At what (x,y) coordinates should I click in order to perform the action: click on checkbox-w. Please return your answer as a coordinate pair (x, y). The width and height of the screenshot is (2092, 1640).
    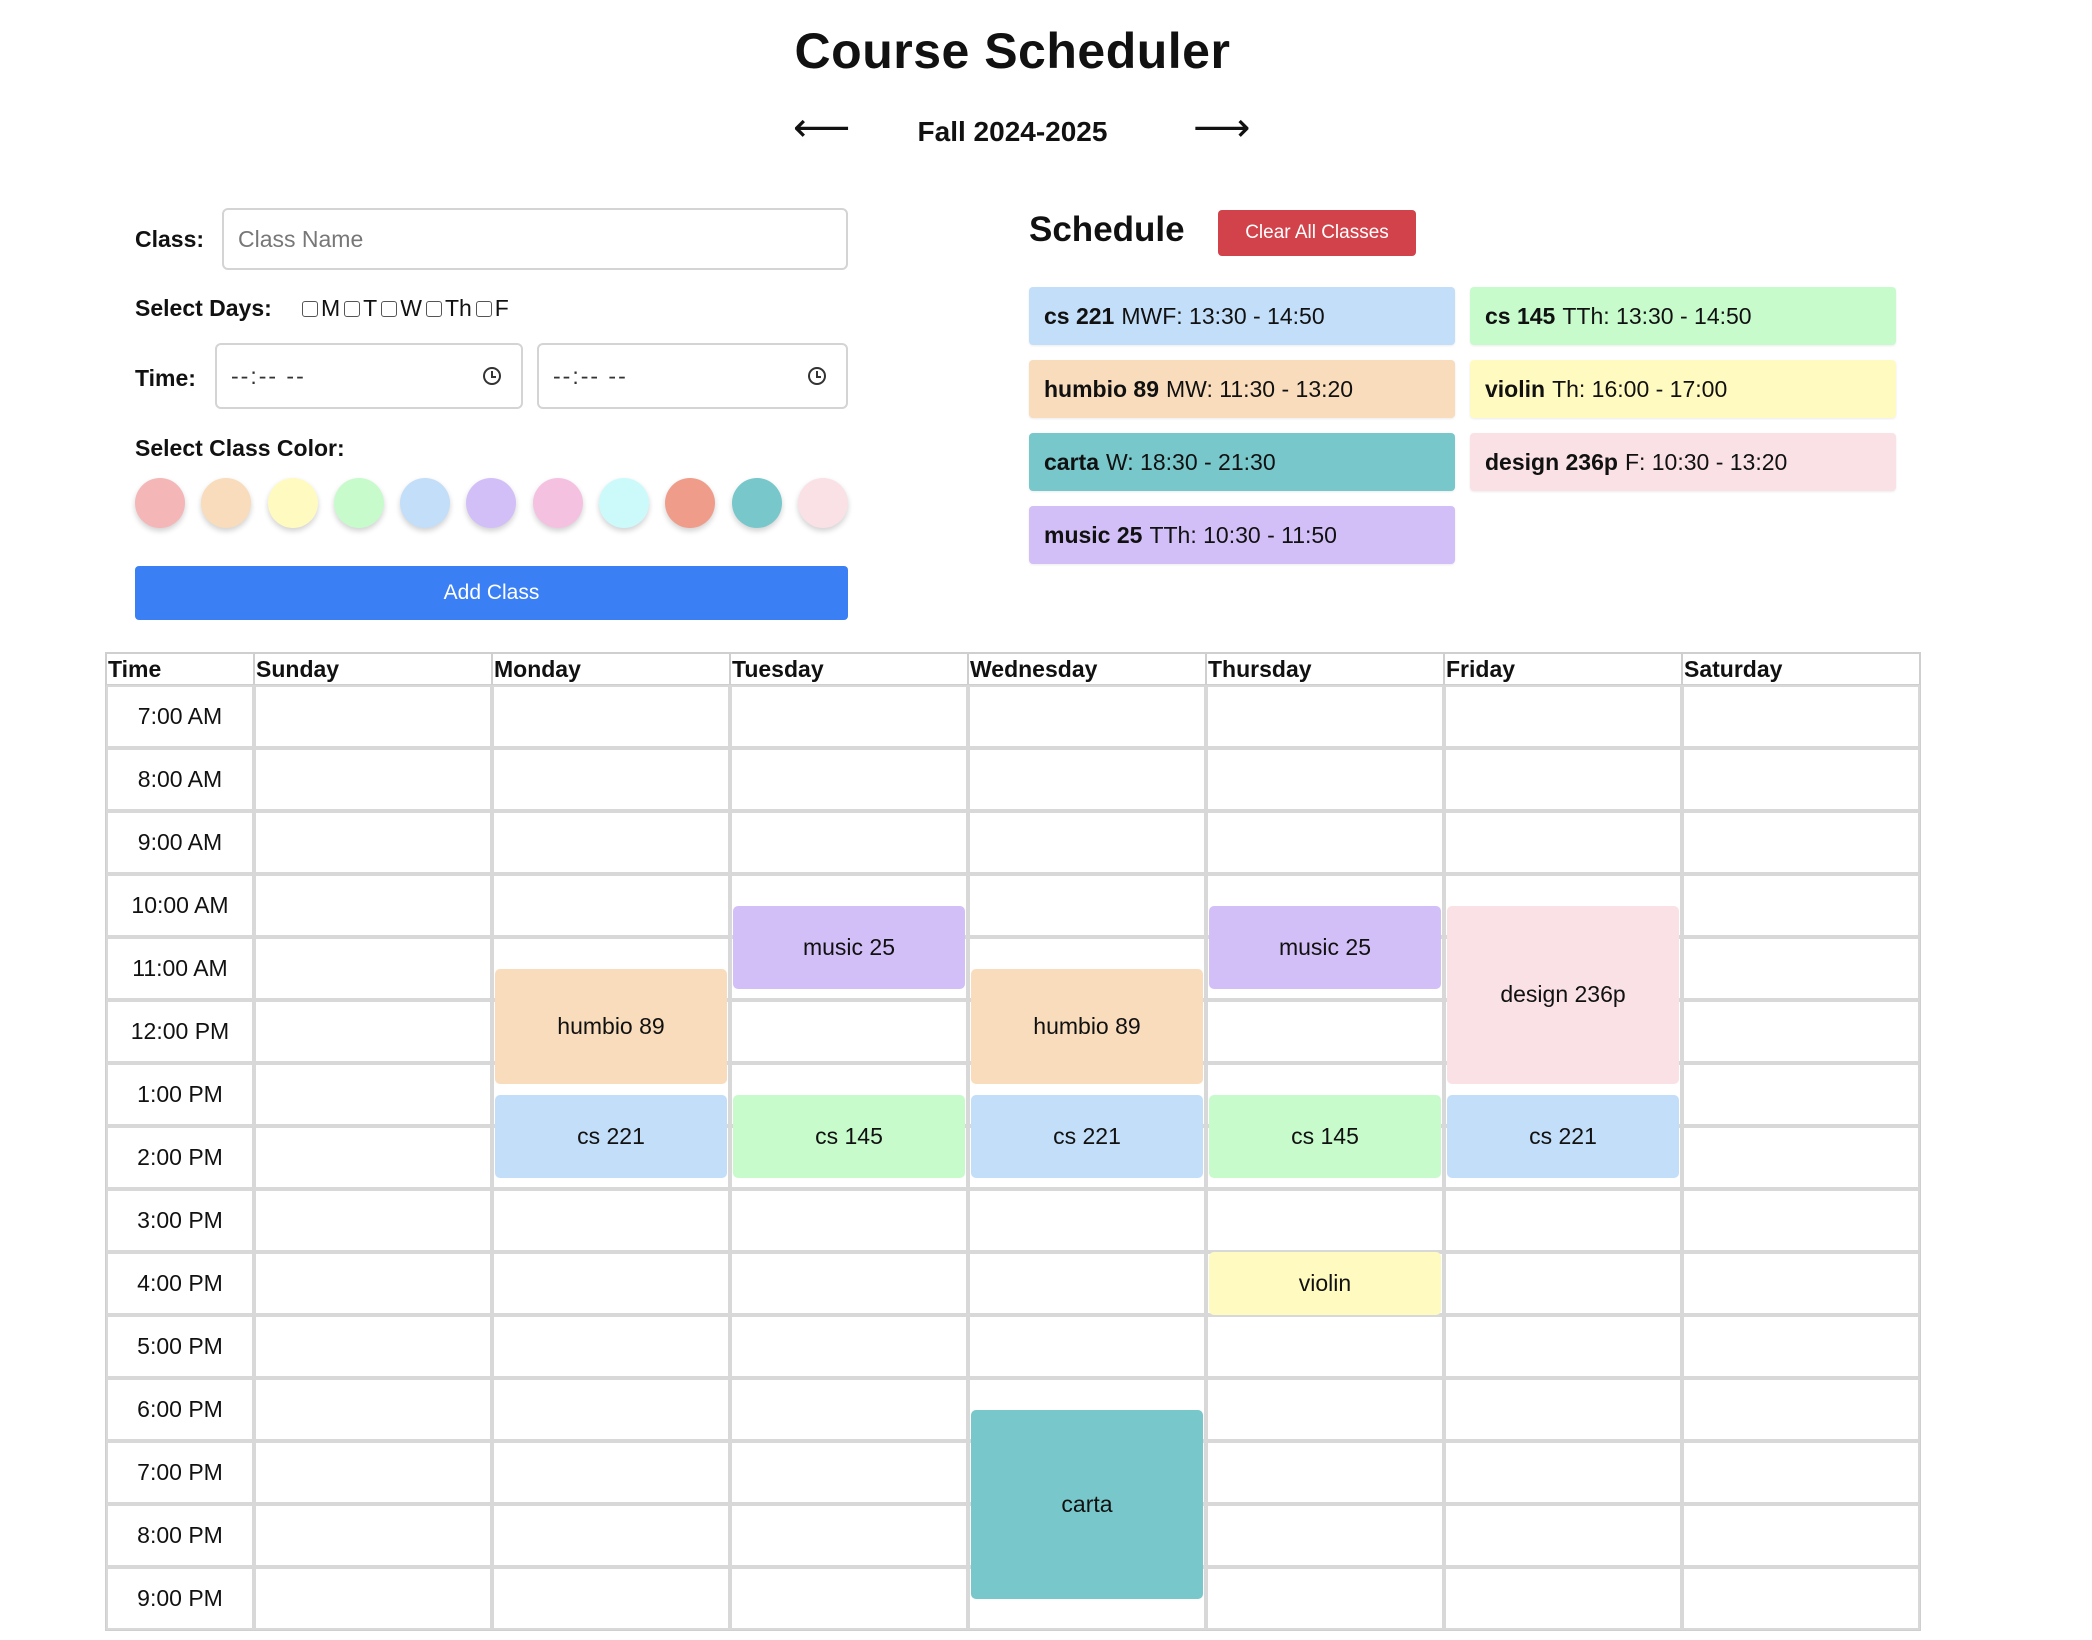
    Looking at the image, I should click on (389, 308).